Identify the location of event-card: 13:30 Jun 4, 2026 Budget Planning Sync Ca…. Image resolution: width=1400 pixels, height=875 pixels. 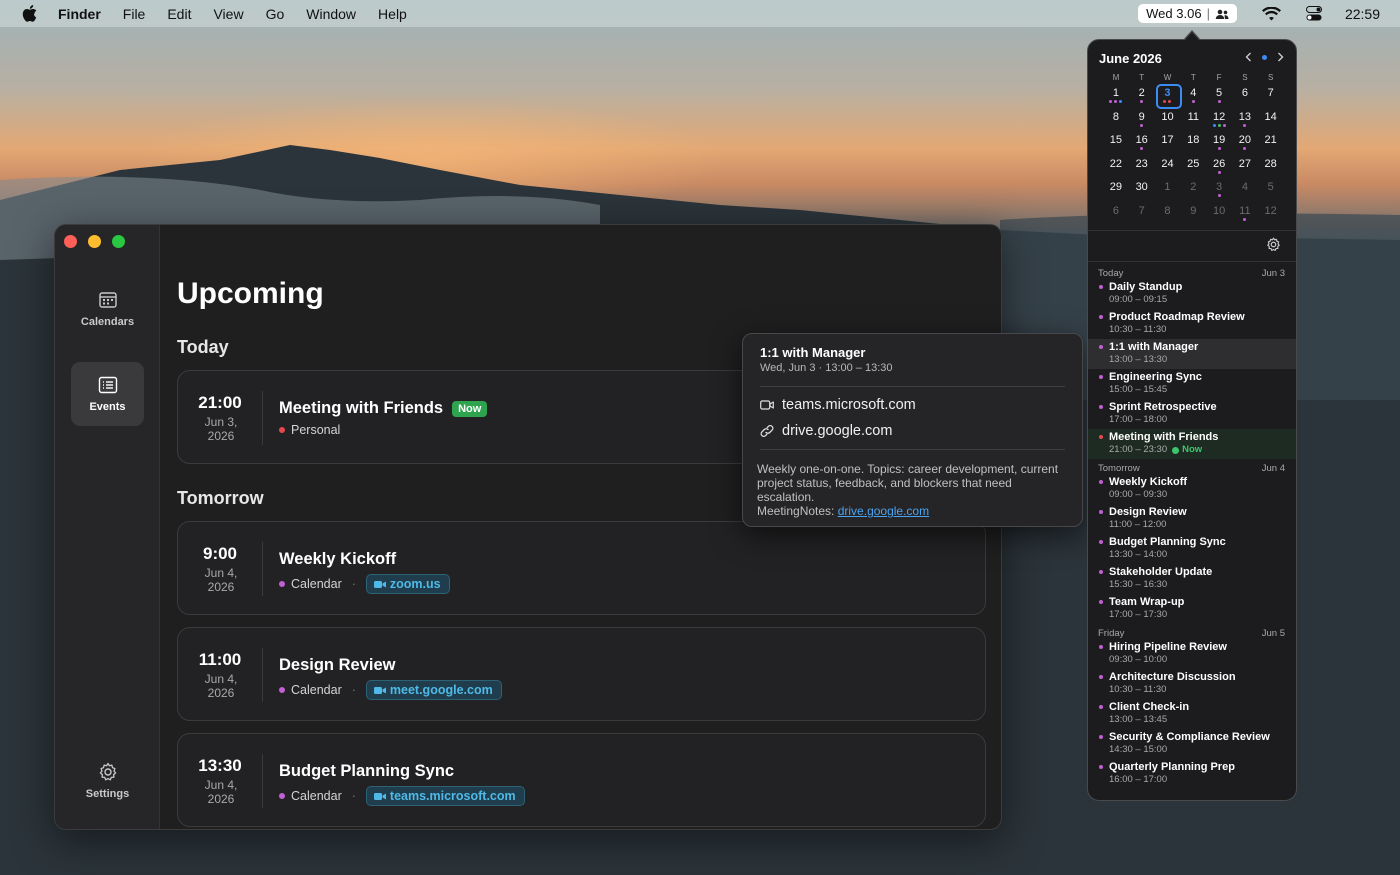
(581, 780).